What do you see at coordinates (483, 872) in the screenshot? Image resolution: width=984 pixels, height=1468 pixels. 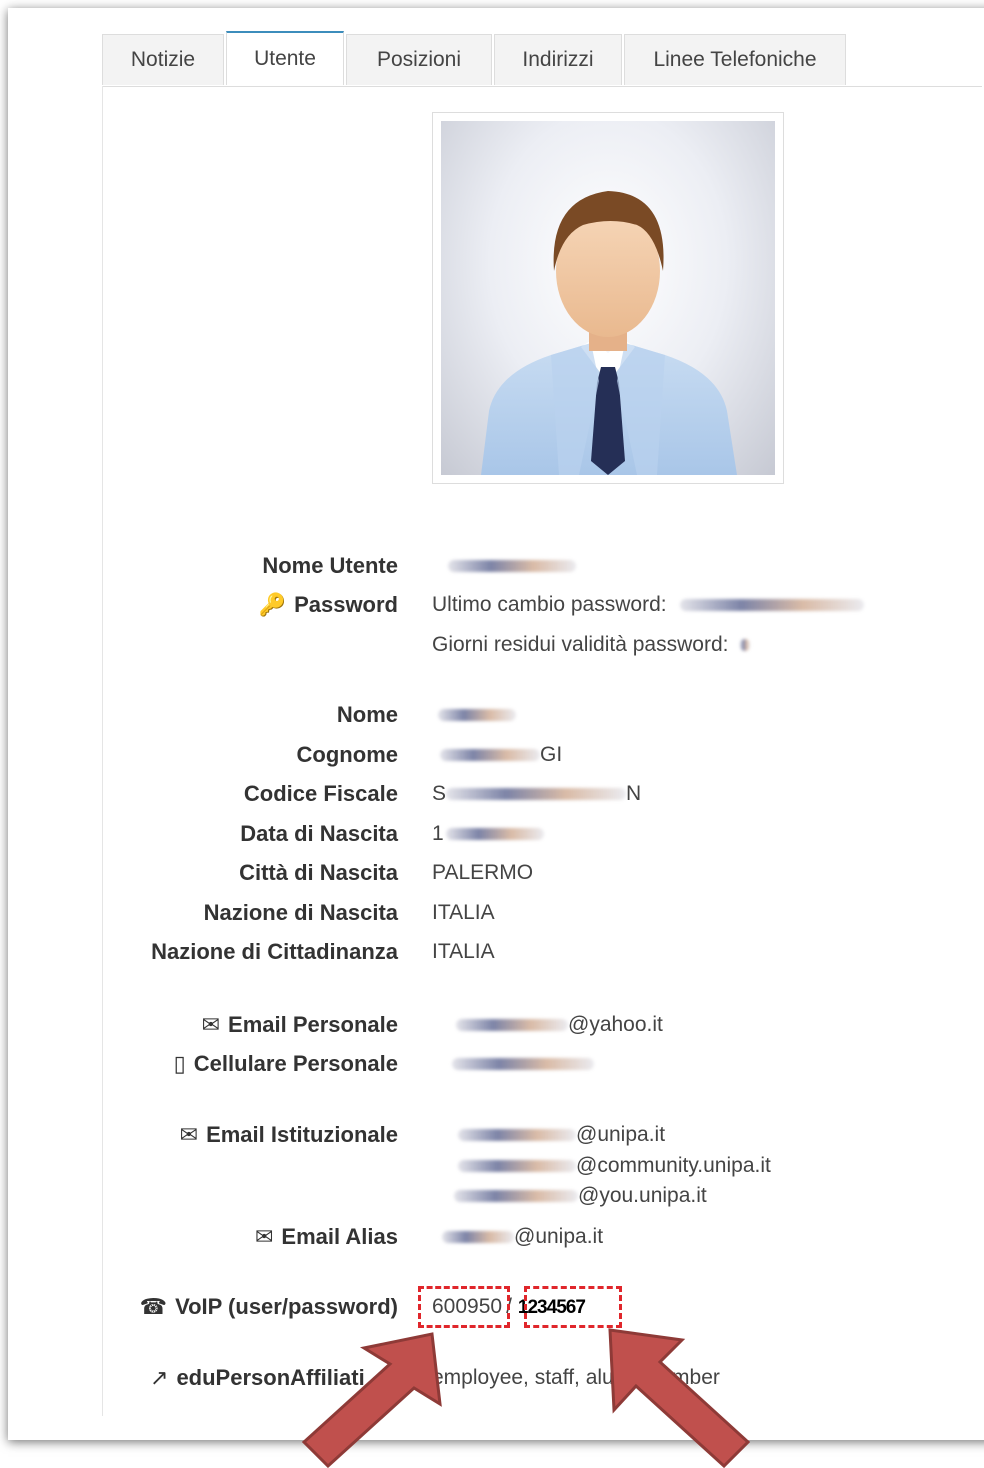 I see `citta-nascita-value: PALERMO` at bounding box center [483, 872].